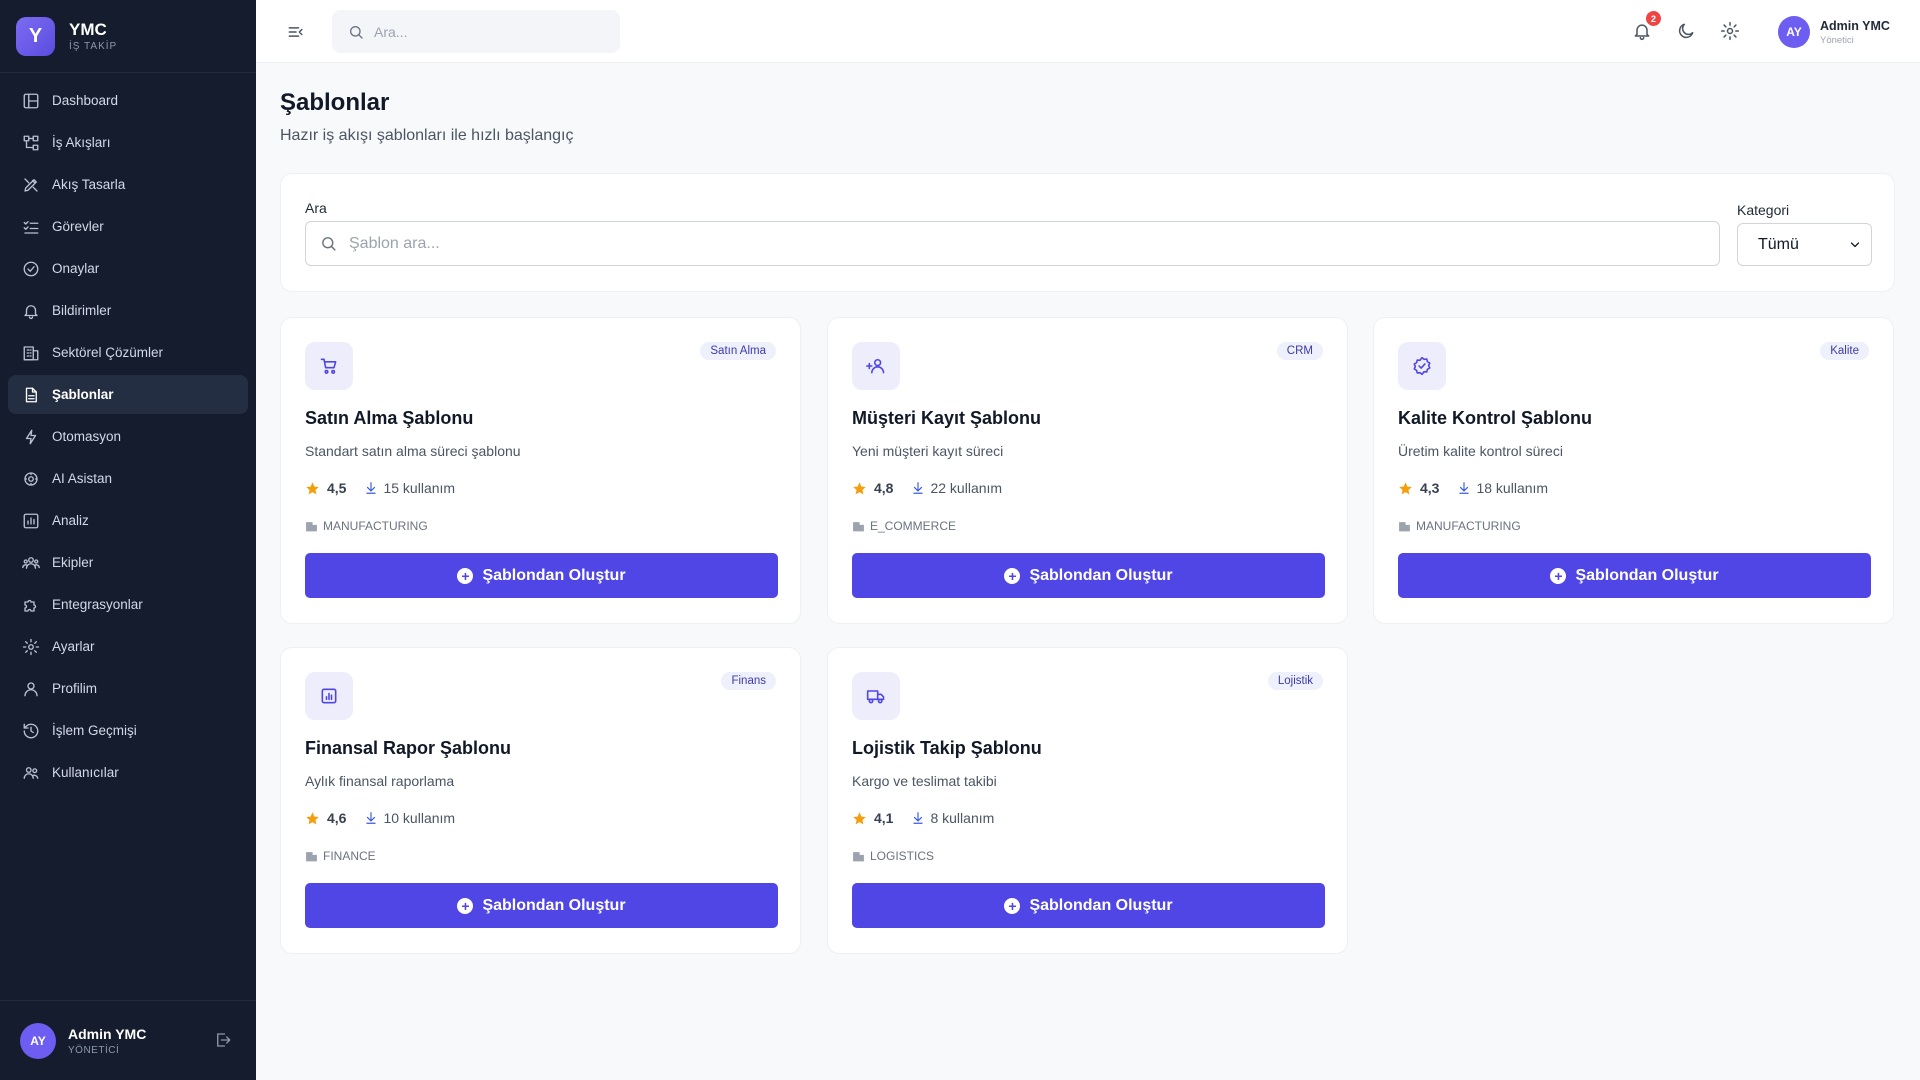 The image size is (1920, 1080). I want to click on template-search, so click(1012, 243).